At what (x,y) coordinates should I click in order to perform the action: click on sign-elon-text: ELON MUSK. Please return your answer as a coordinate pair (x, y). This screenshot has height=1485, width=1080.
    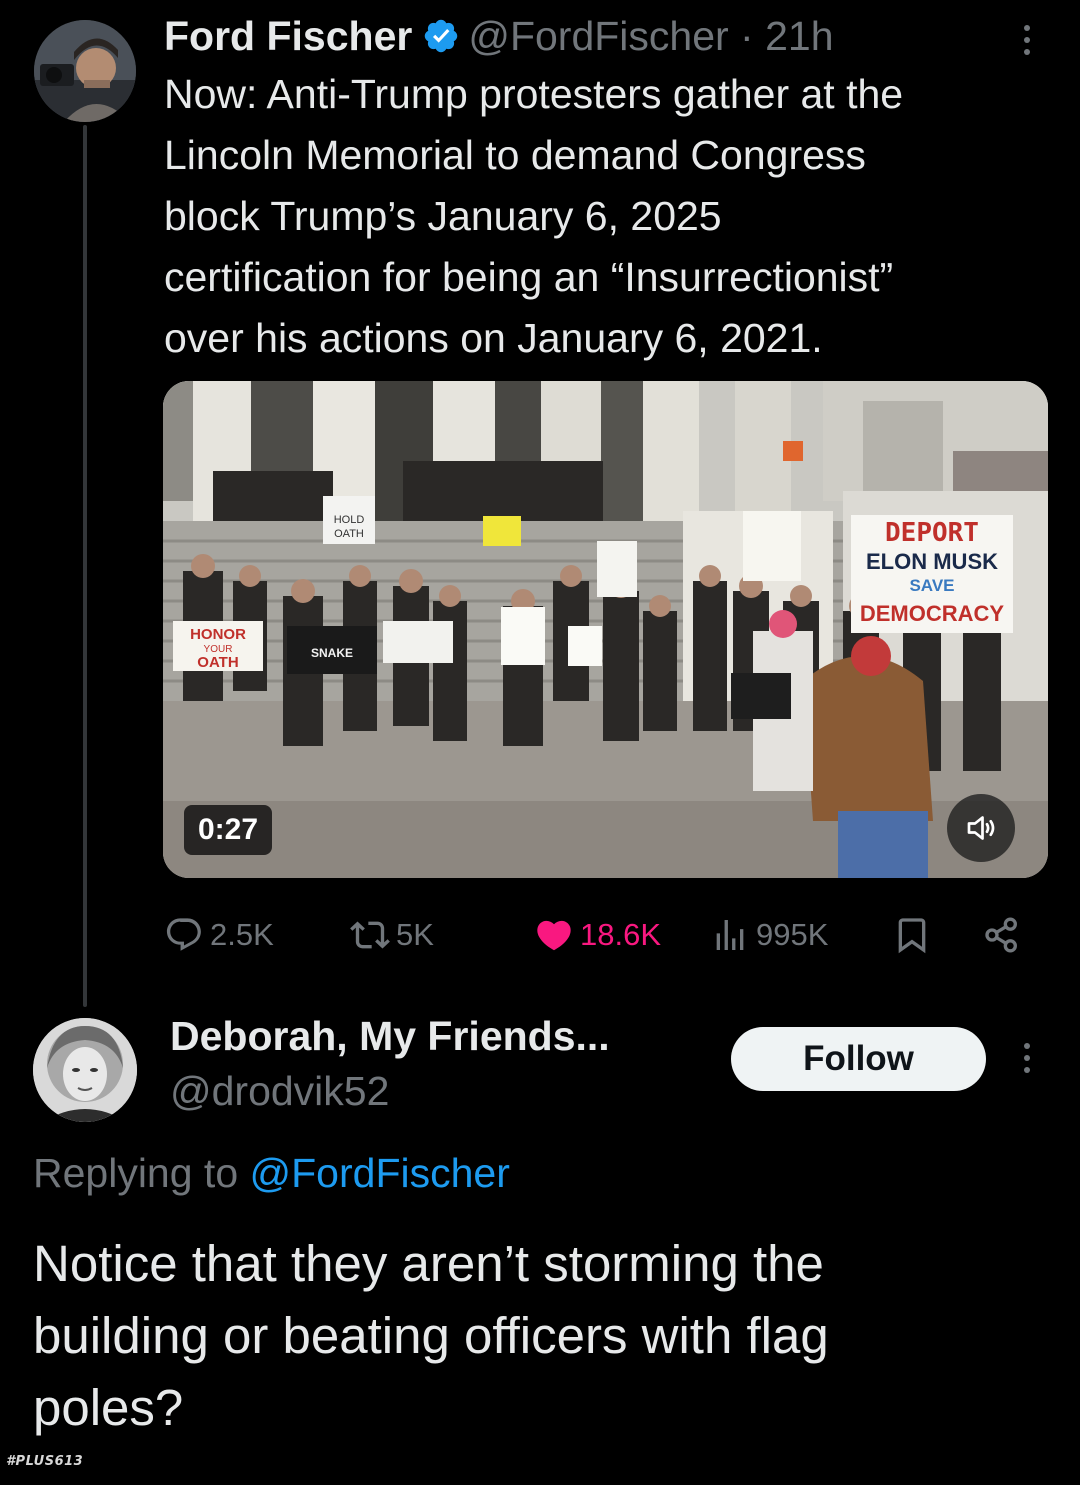
    Looking at the image, I should click on (932, 561).